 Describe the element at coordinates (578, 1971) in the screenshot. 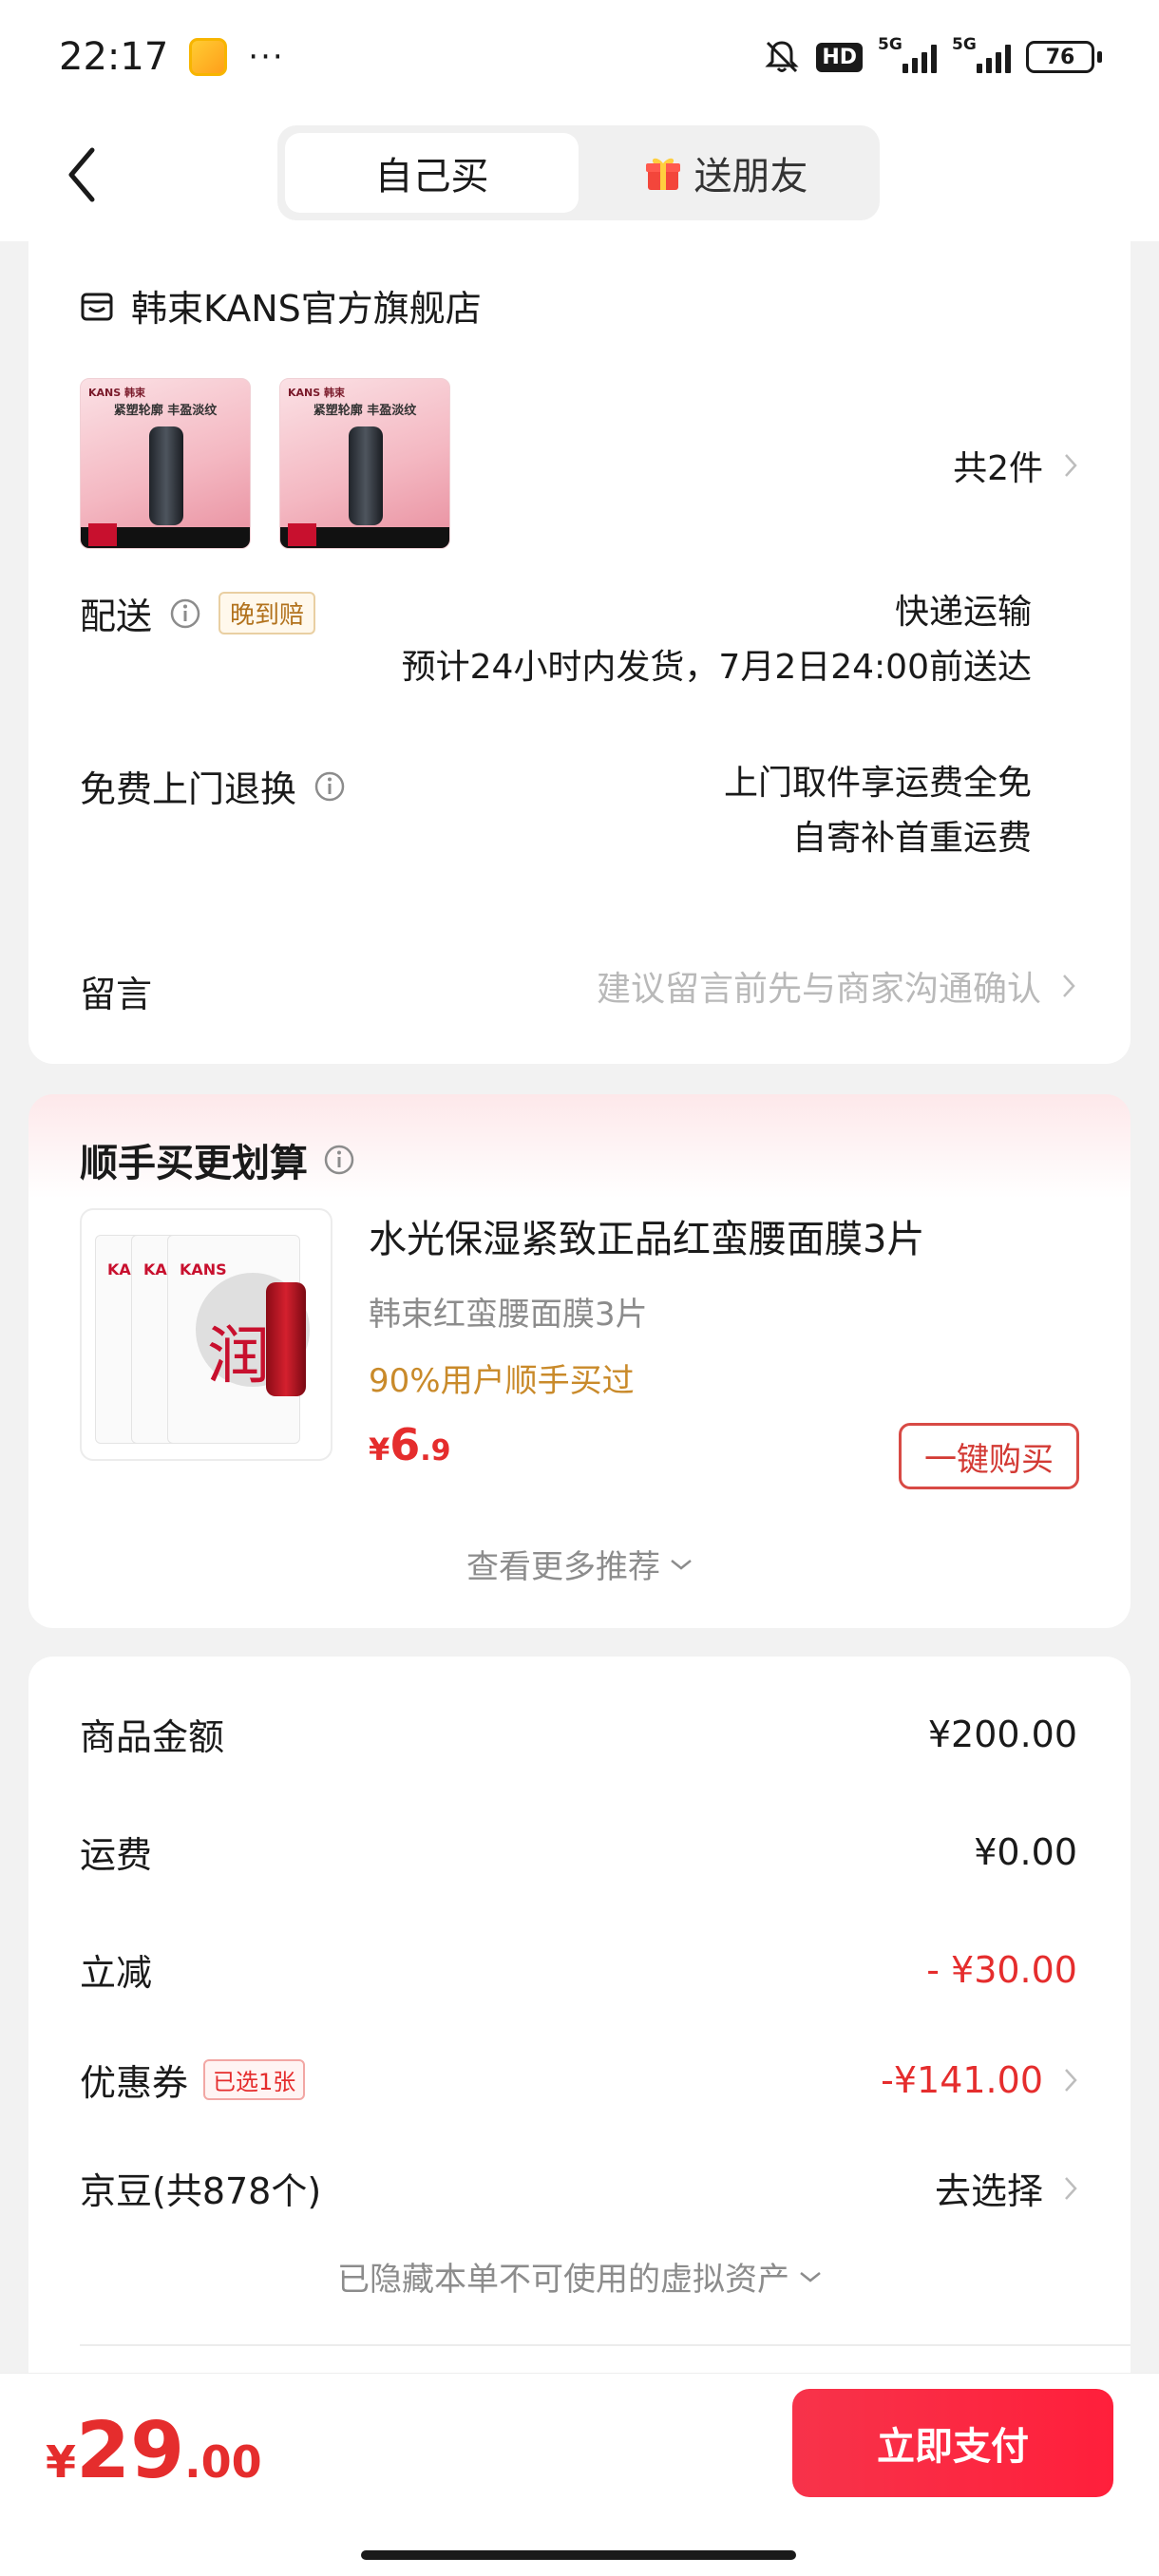

I see `summary-row-discount: 立减 - ¥30.00` at that location.